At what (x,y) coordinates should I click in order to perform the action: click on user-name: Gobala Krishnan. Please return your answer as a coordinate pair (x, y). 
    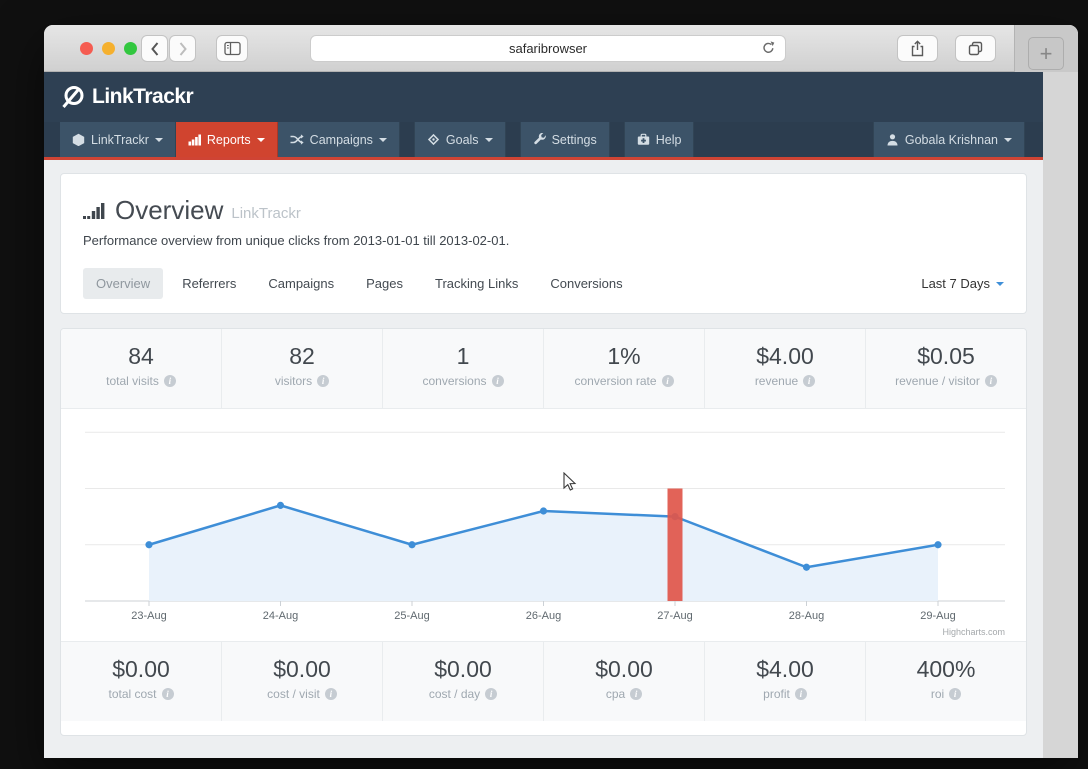
    Looking at the image, I should click on (951, 139).